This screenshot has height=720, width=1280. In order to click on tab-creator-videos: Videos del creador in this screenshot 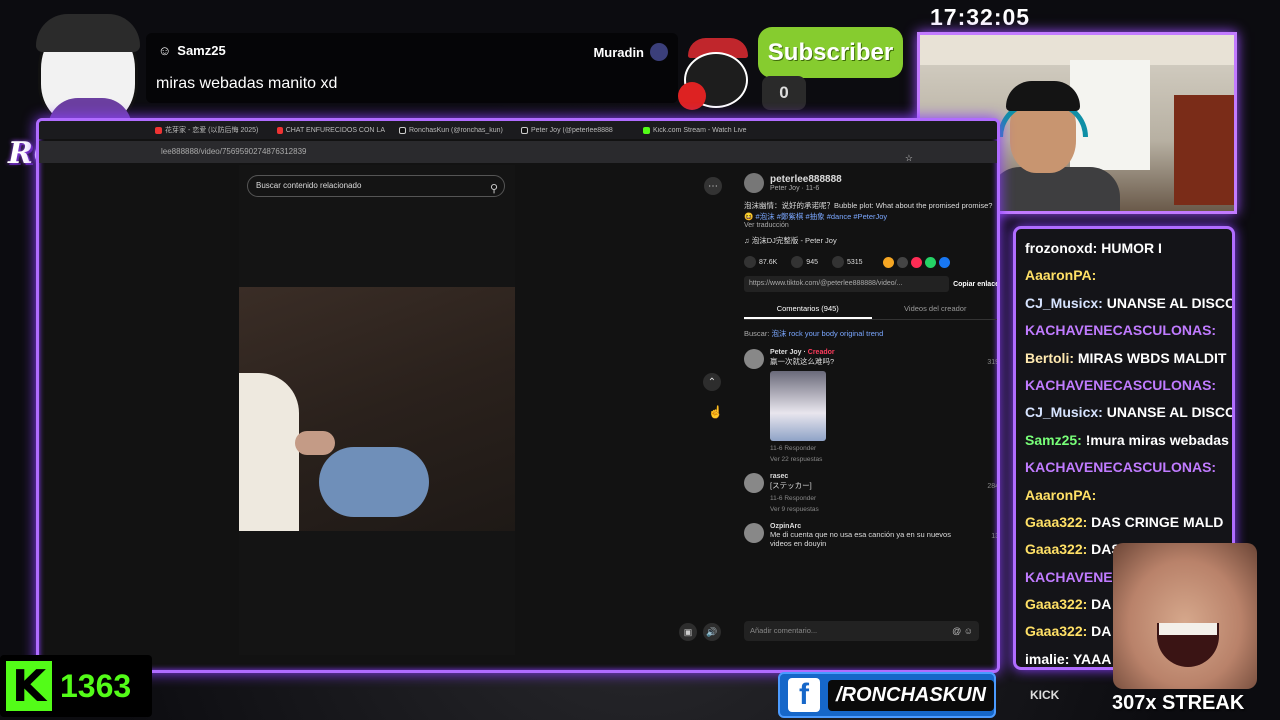, I will do `click(935, 309)`.